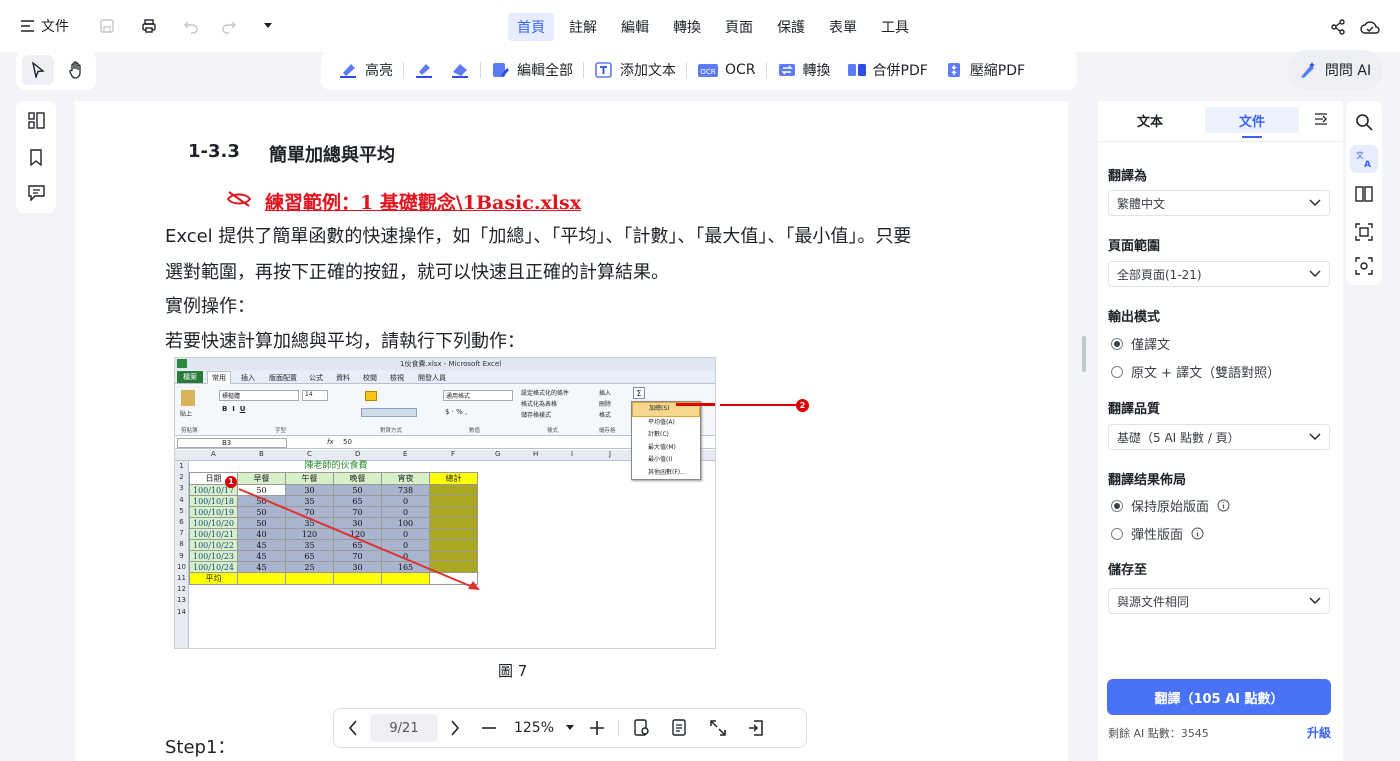  Describe the element at coordinates (756, 728) in the screenshot. I see `exit-panel-button` at that location.